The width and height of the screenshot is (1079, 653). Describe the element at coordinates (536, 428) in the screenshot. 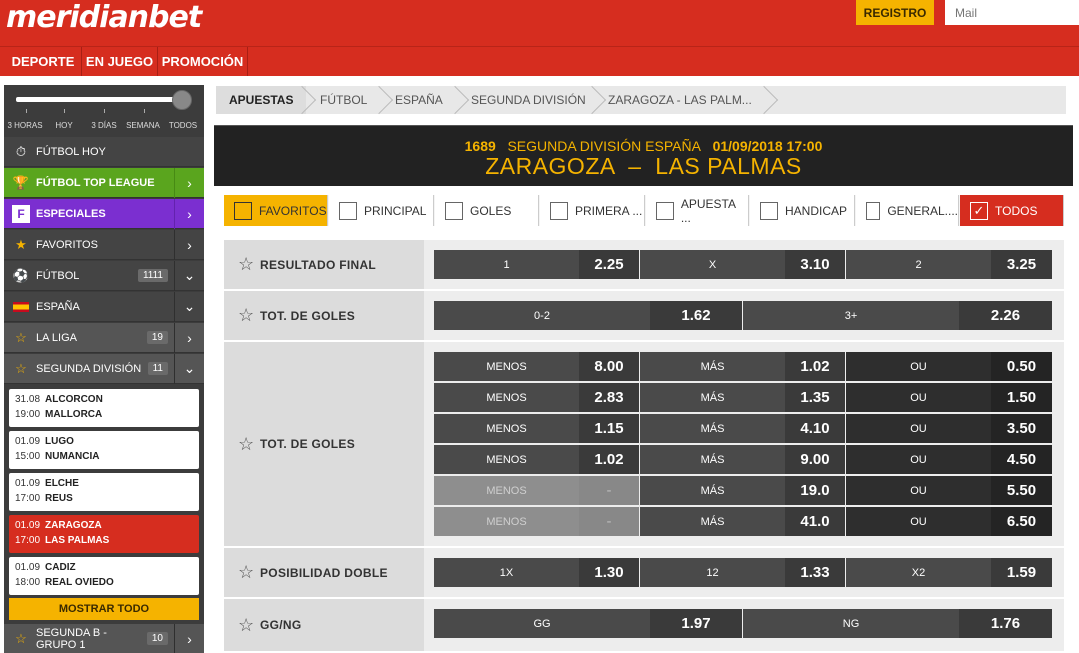

I see `odds-button: MENOS 1.15` at that location.